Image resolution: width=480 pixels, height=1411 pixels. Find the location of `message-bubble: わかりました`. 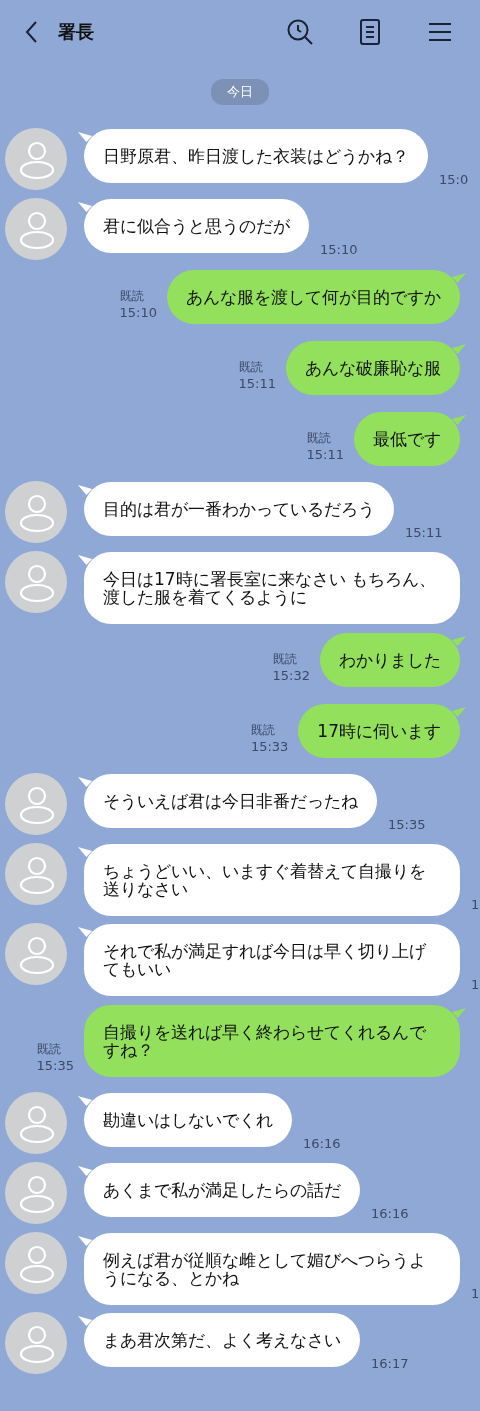

message-bubble: わかりました is located at coordinates (390, 660).